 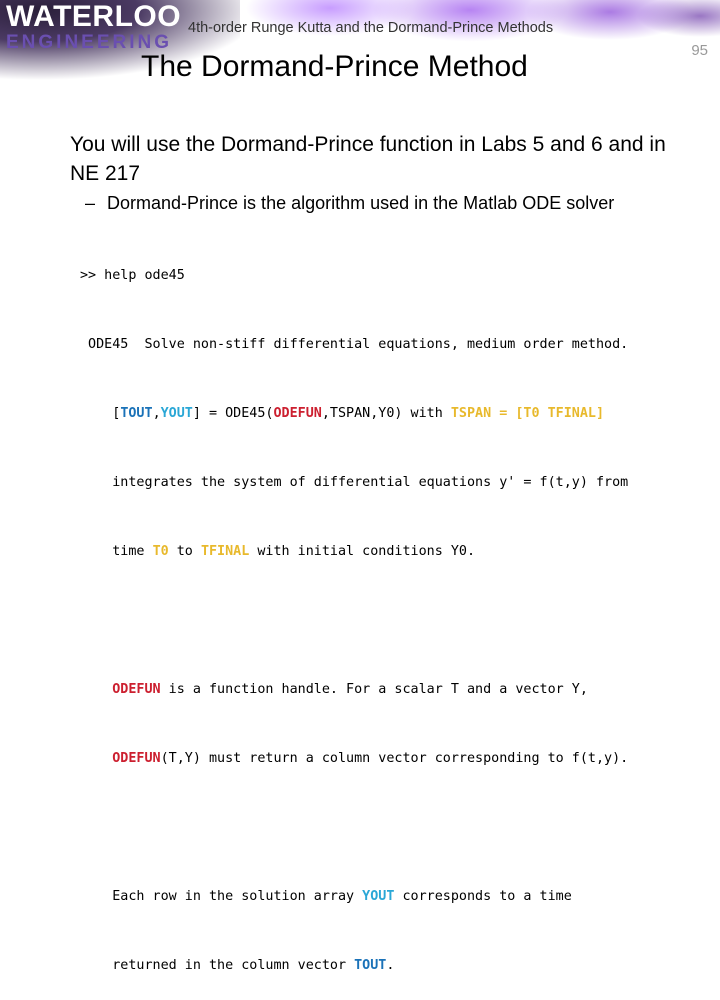 I want to click on code-text: Each row in the solution array, so click(x=221, y=896).